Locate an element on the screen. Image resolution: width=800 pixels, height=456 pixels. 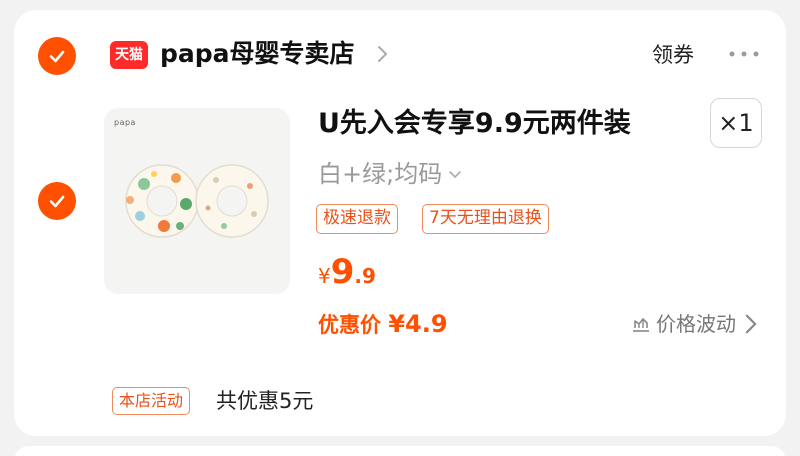
service-tag-7-day-return: 7天无理由退换 is located at coordinates (485, 219).